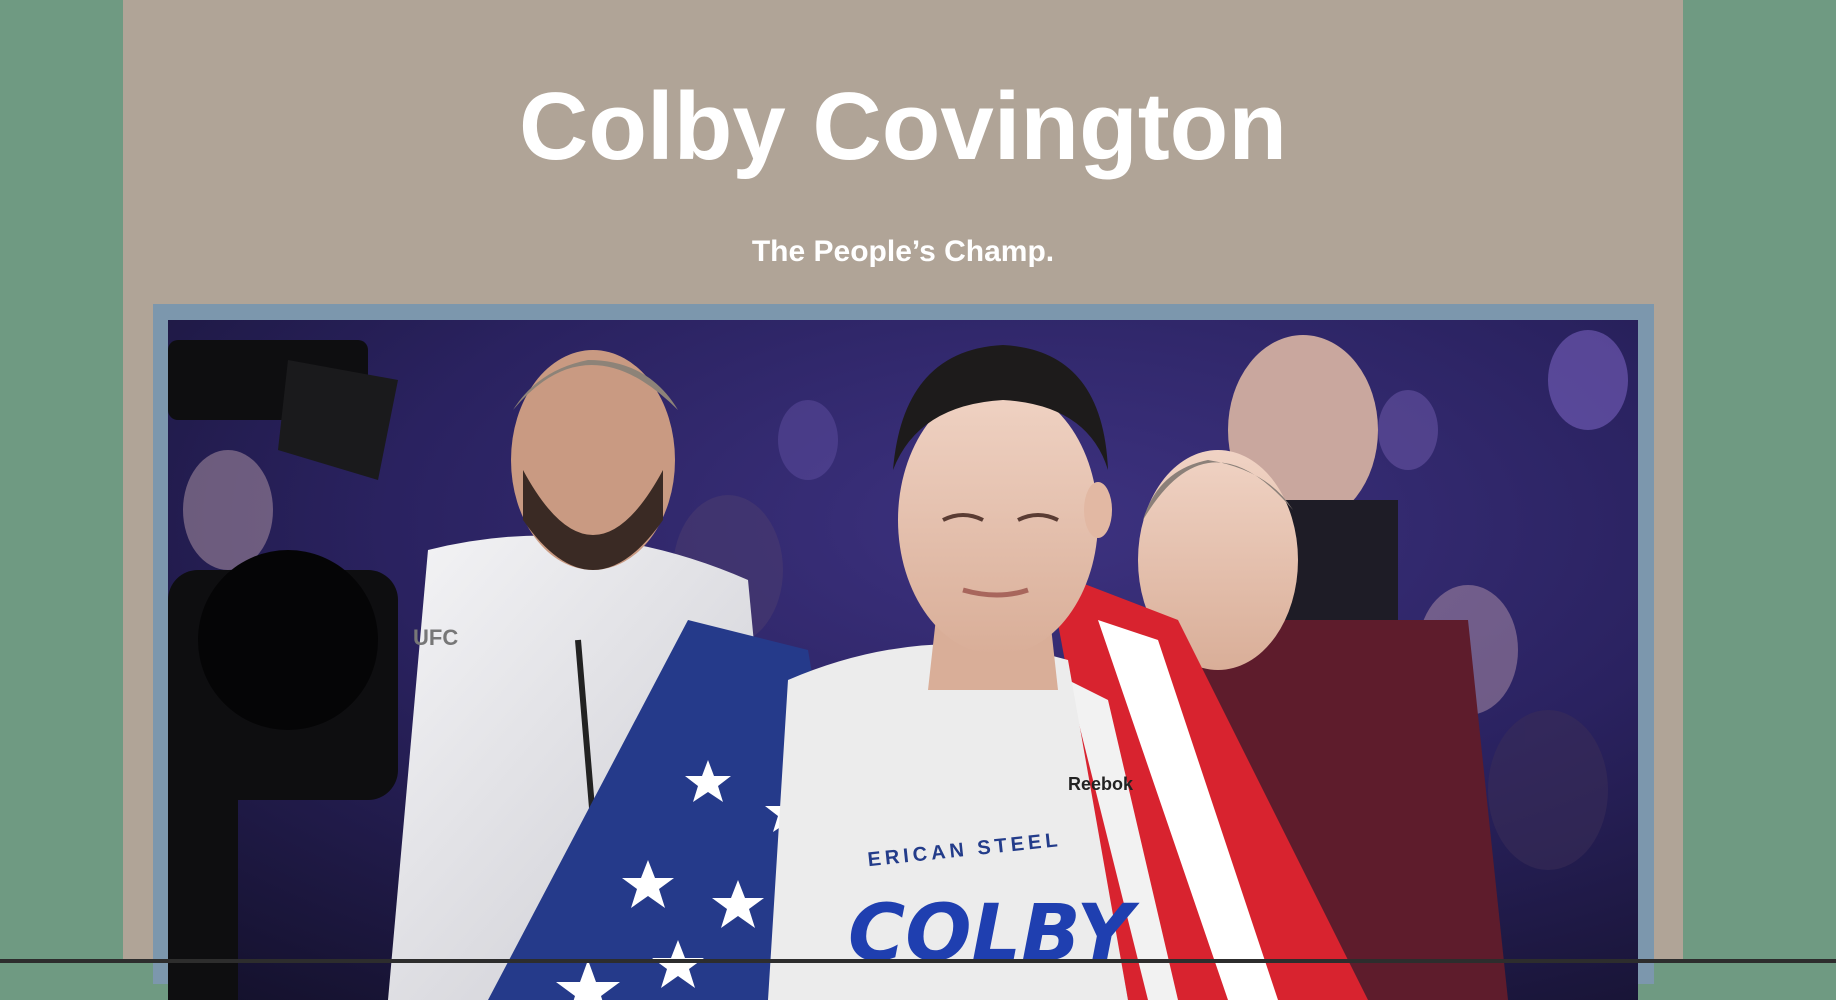 The height and width of the screenshot is (1000, 1836). I want to click on brand-logo: Reebok, so click(1101, 784).